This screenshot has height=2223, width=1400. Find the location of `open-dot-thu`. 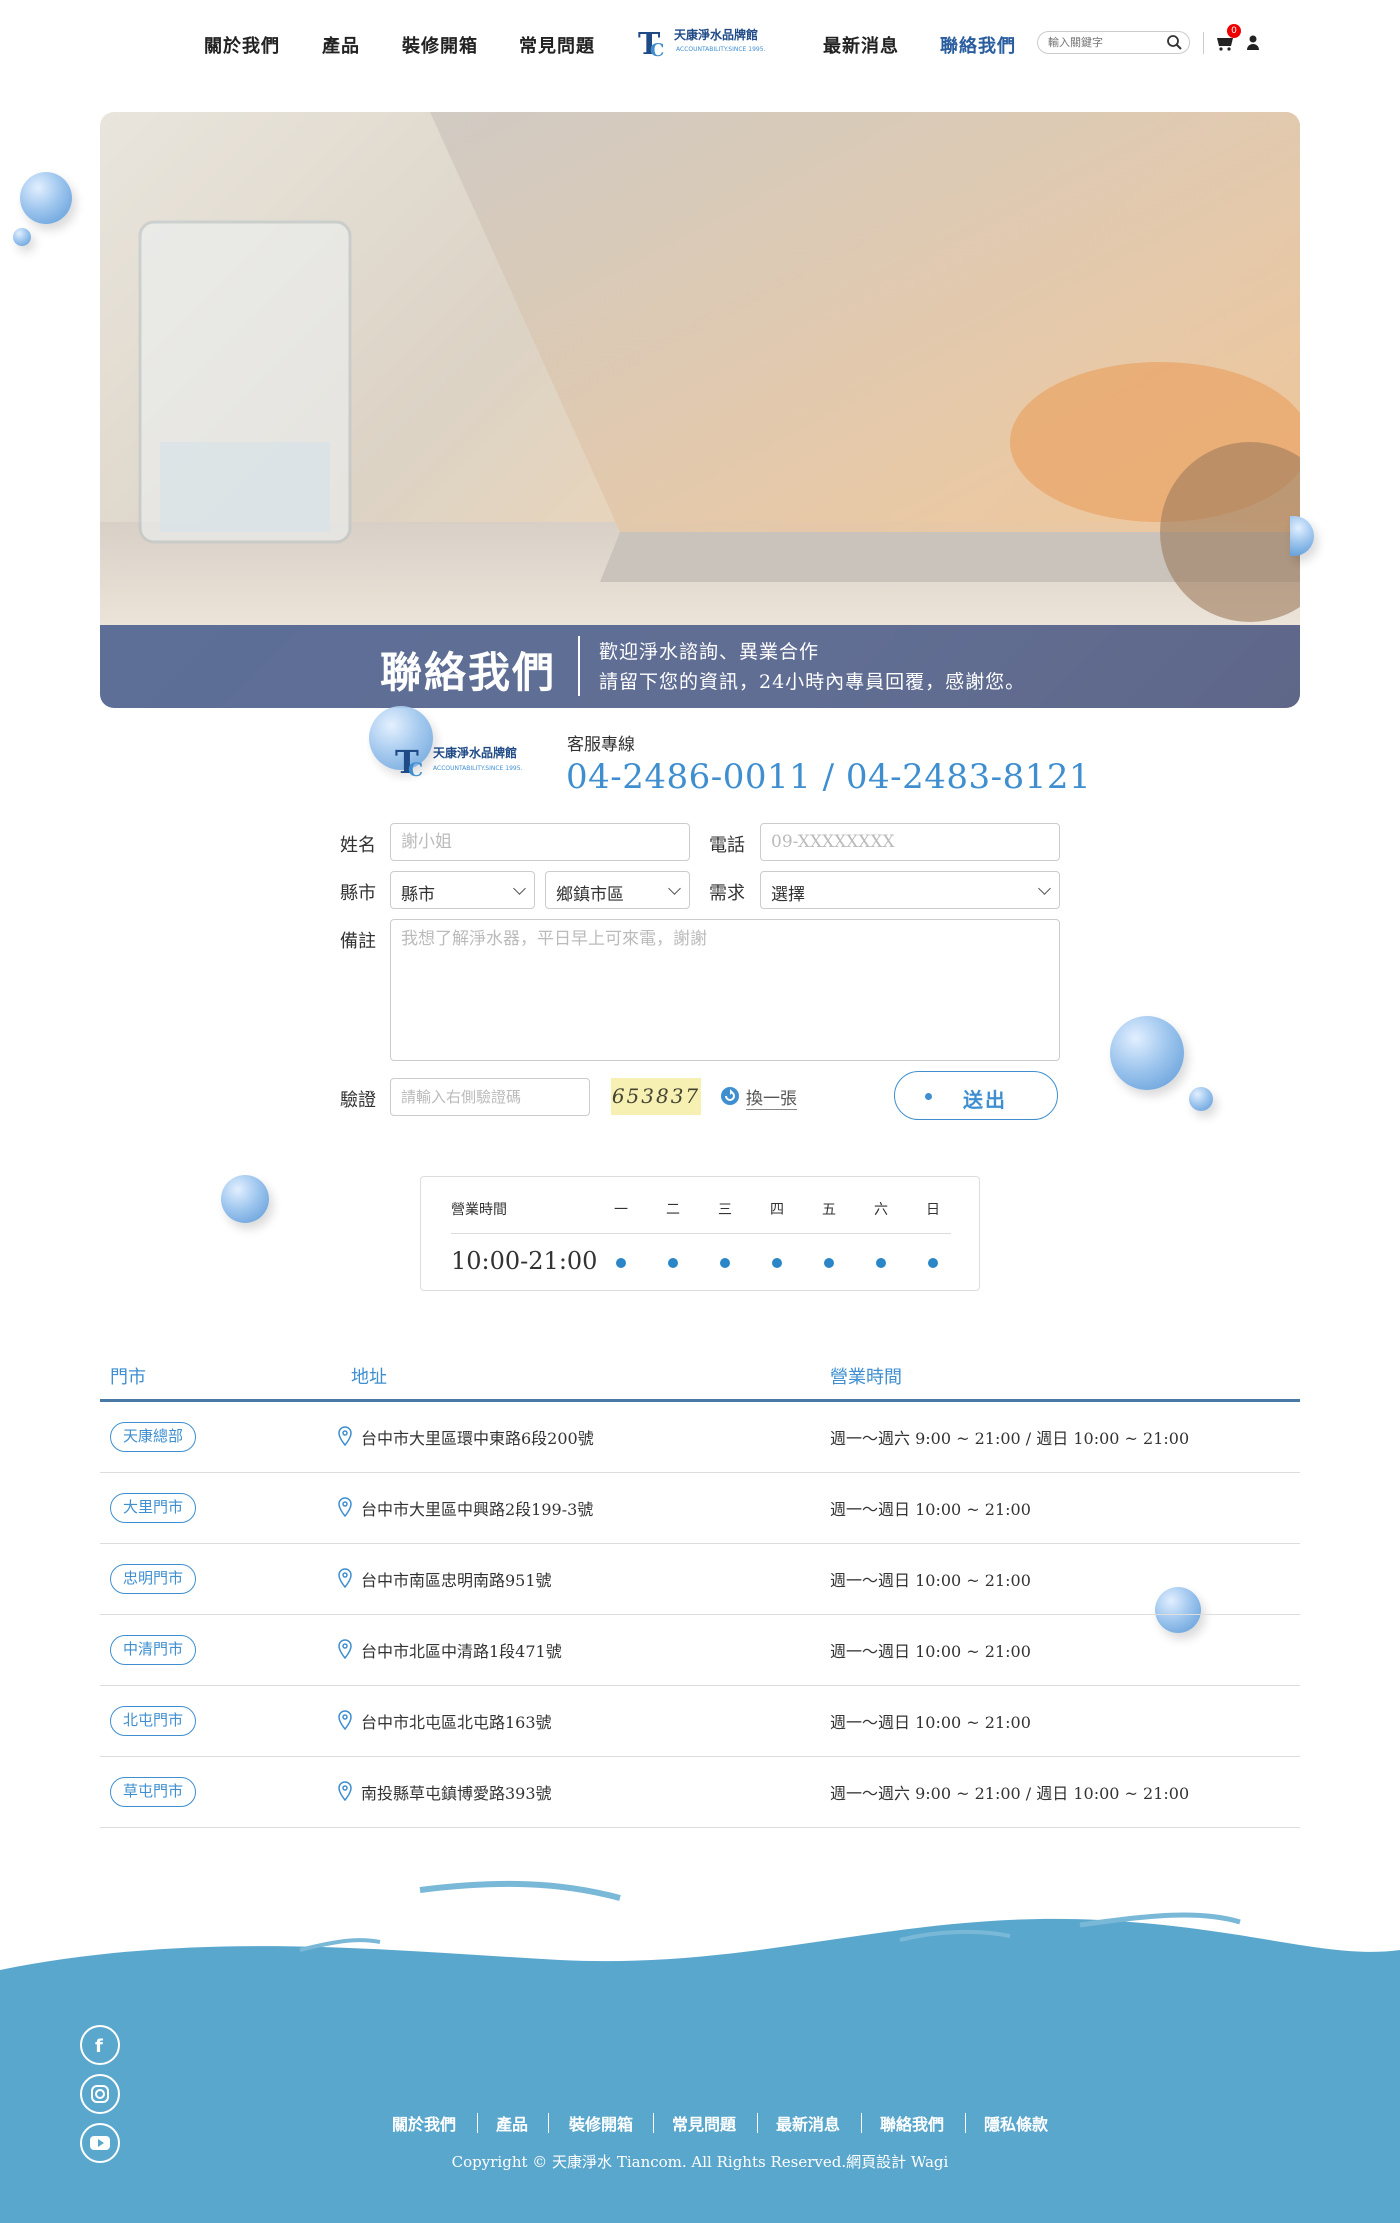

open-dot-thu is located at coordinates (777, 1263).